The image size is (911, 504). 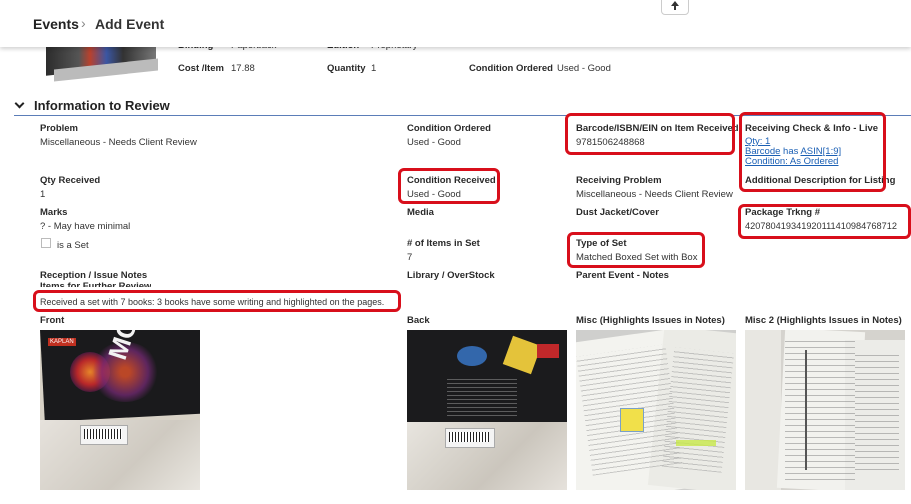 I want to click on highlight-condition-received, so click(x=449, y=186).